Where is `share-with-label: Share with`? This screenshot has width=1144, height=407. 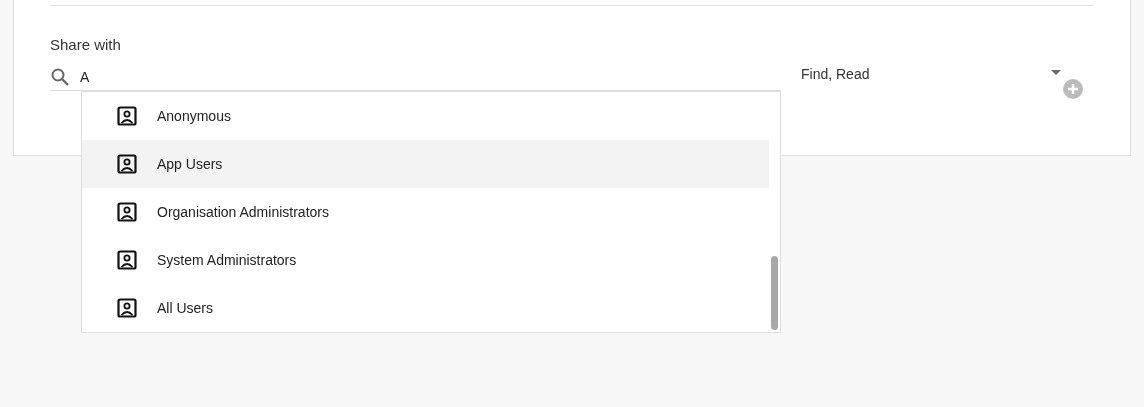 share-with-label: Share with is located at coordinates (86, 44).